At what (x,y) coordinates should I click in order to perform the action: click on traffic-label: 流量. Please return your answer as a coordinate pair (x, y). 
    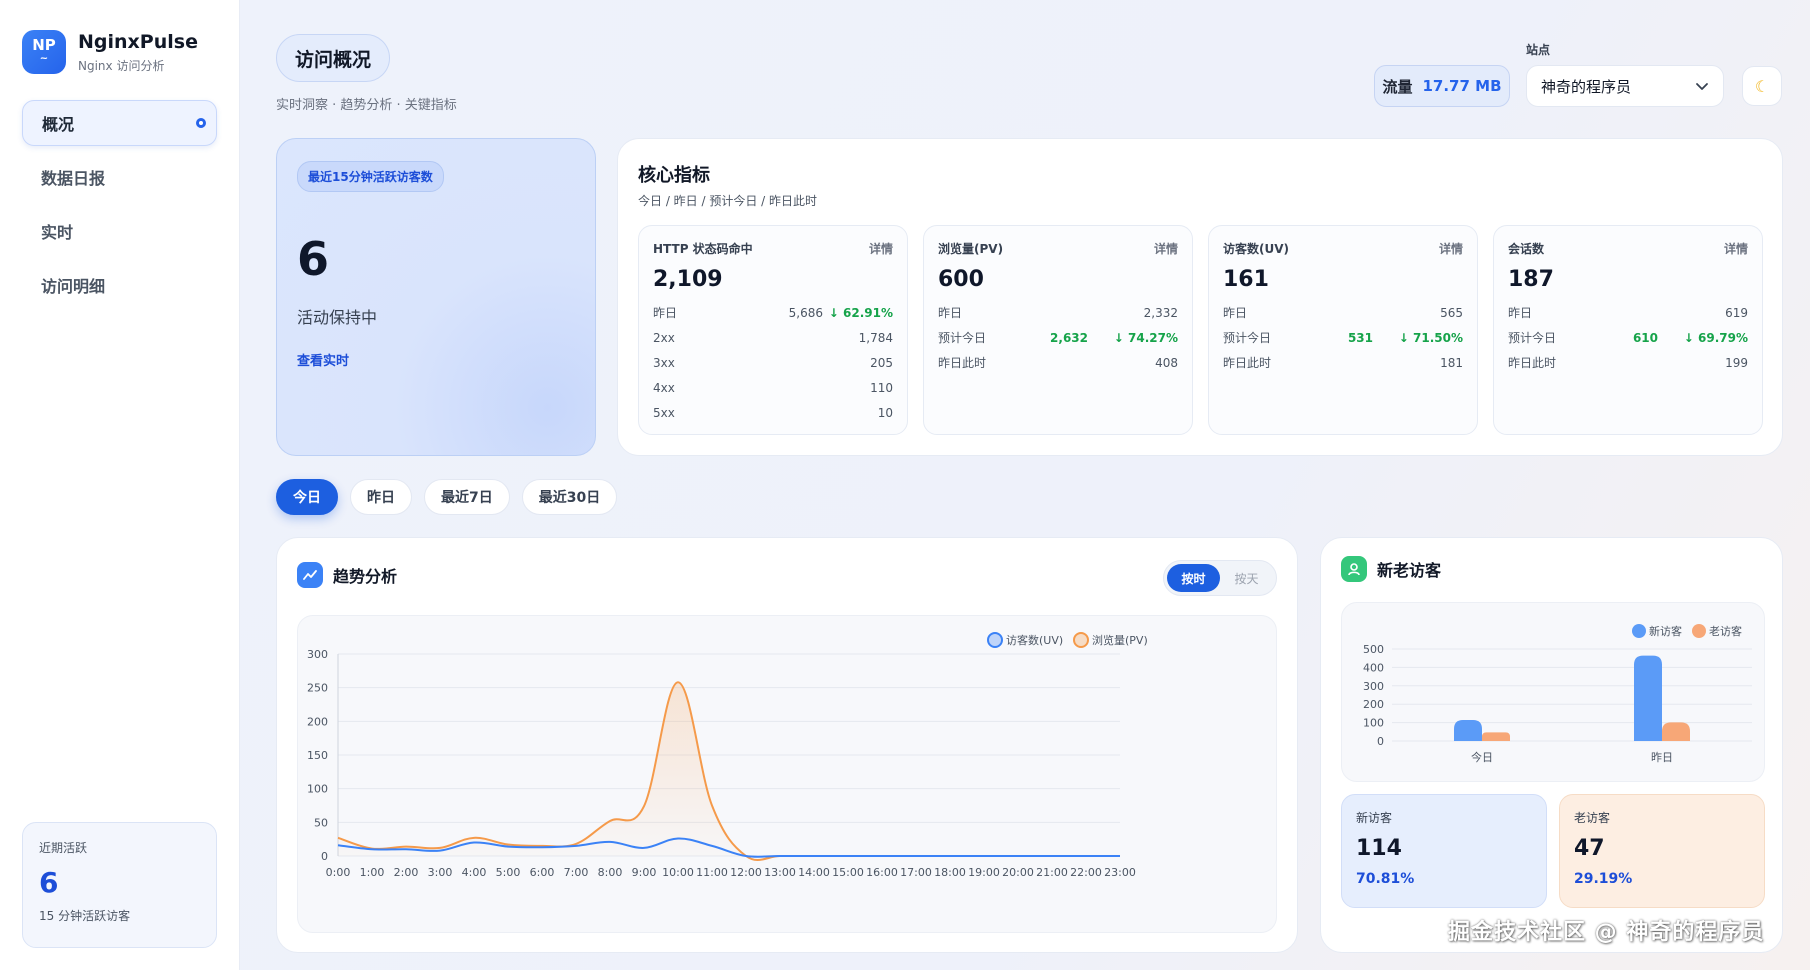
    Looking at the image, I should click on (1397, 86).